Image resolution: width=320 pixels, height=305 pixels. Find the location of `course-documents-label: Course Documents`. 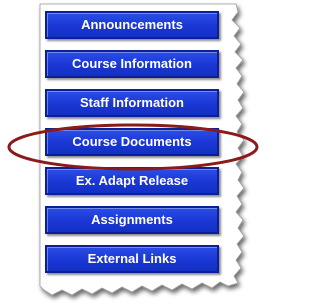

course-documents-label: Course Documents is located at coordinates (132, 141).